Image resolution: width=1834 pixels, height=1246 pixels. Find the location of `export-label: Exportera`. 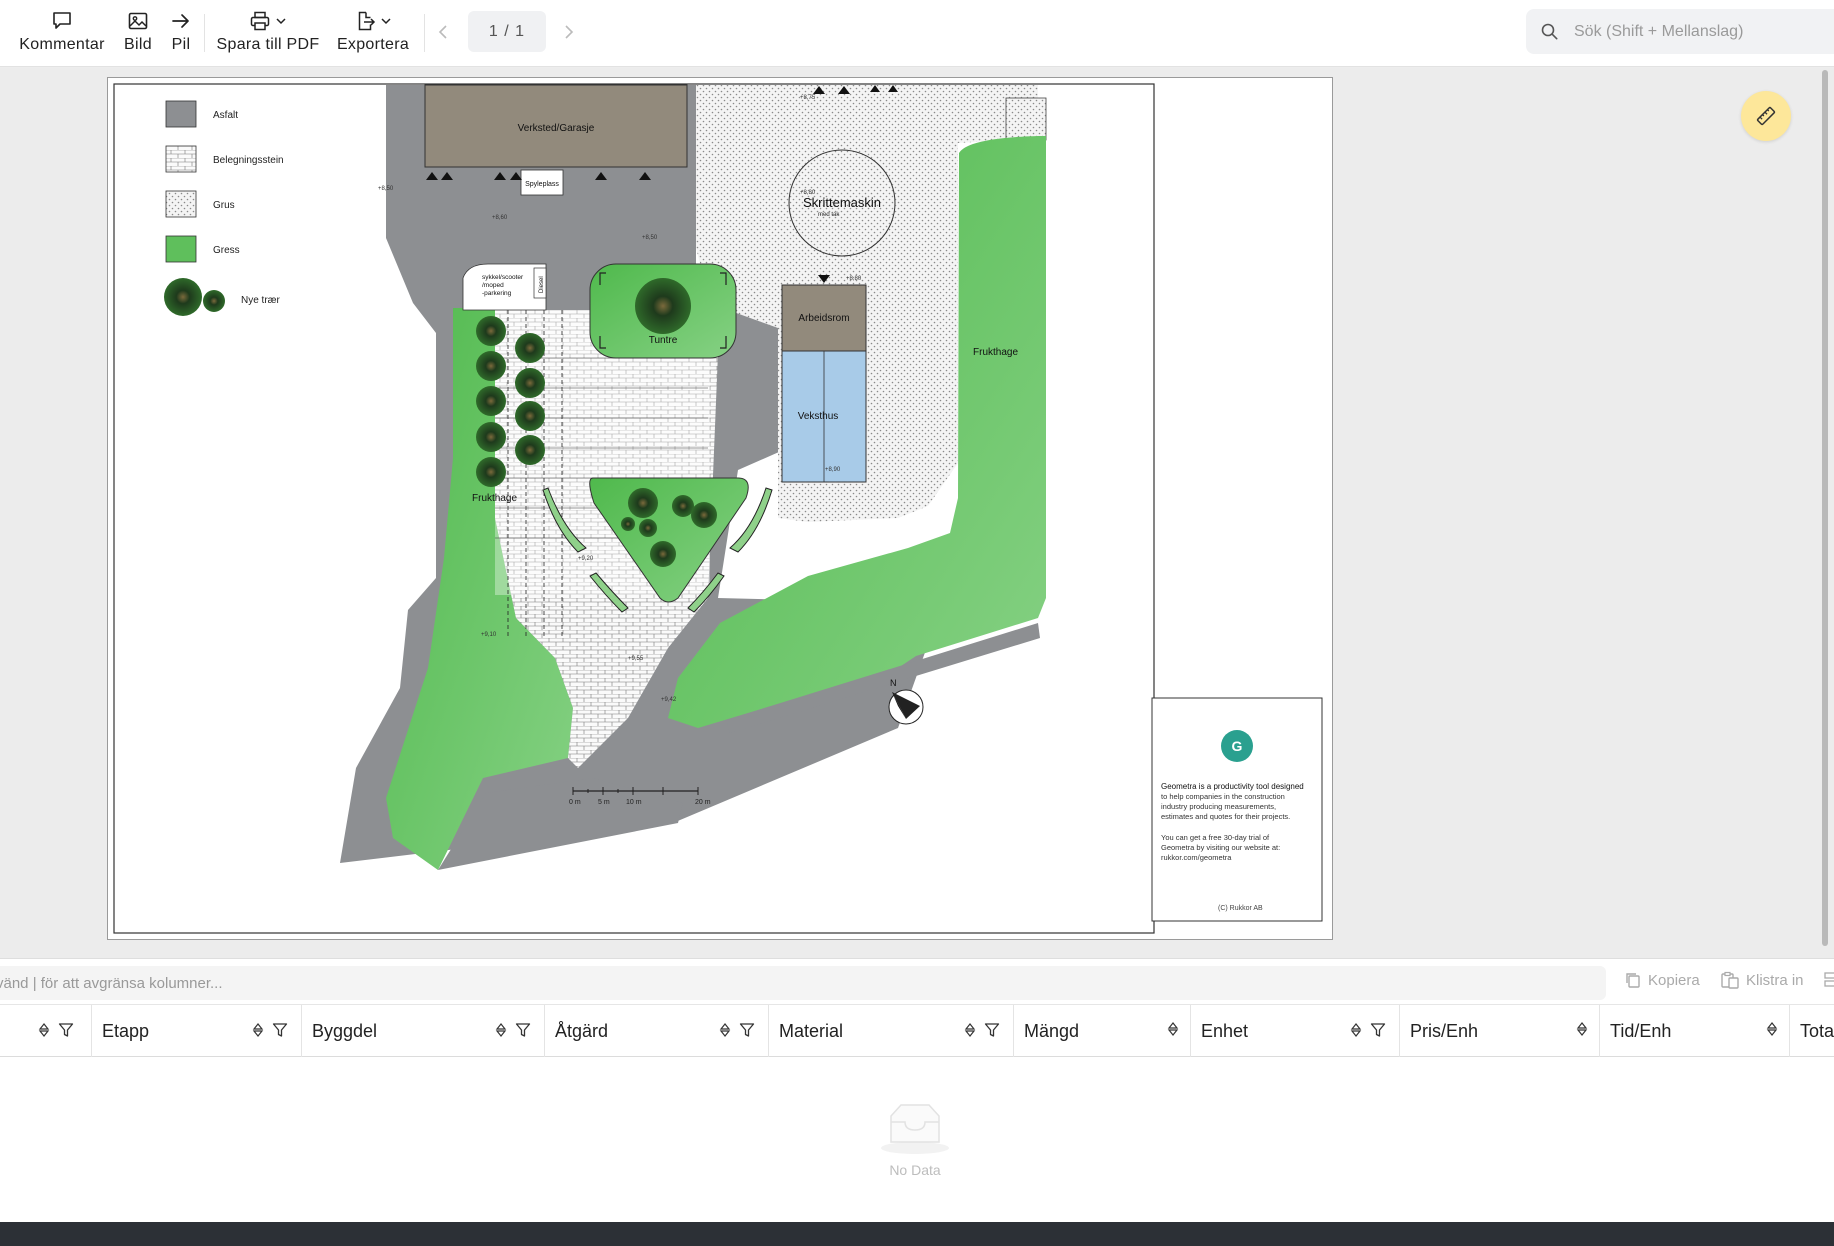

export-label: Exportera is located at coordinates (373, 44).